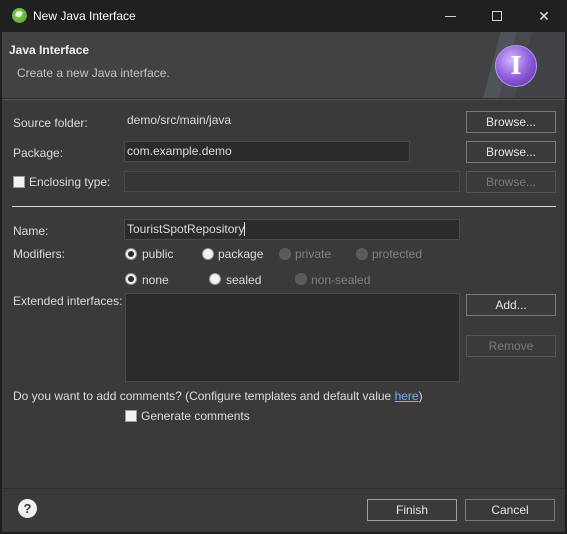 The height and width of the screenshot is (534, 567). Describe the element at coordinates (49, 50) in the screenshot. I see `wizard-title: Java Interface` at that location.